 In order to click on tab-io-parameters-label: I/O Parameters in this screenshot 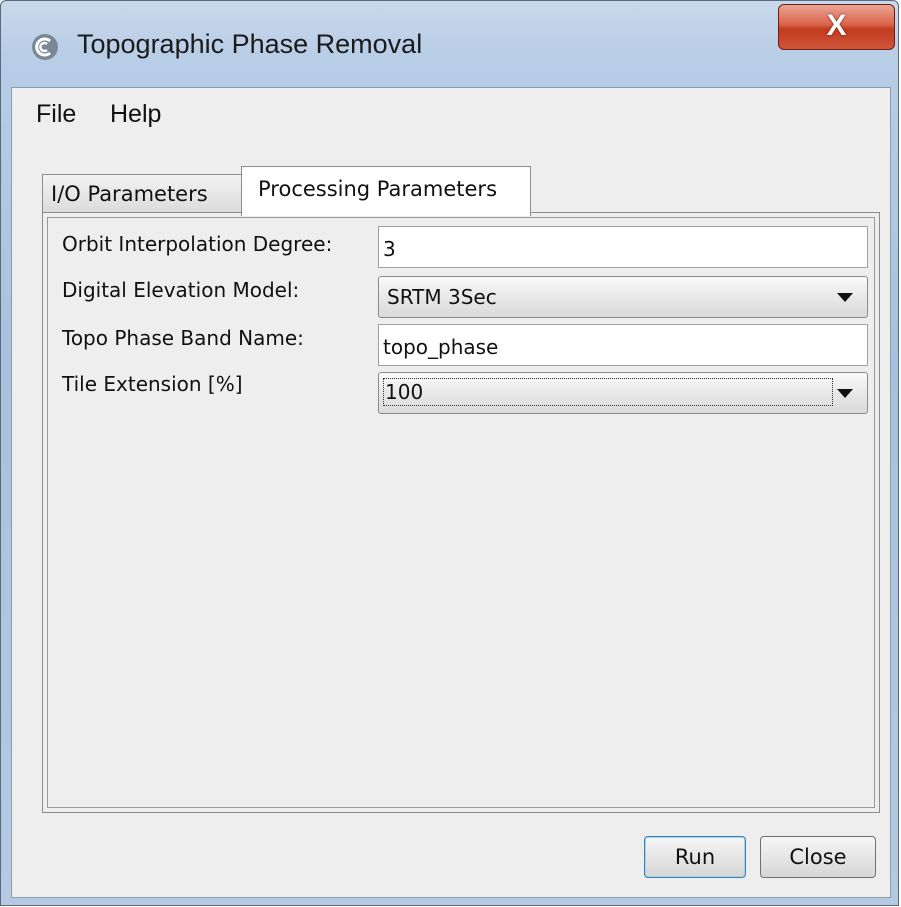, I will do `click(129, 194)`.